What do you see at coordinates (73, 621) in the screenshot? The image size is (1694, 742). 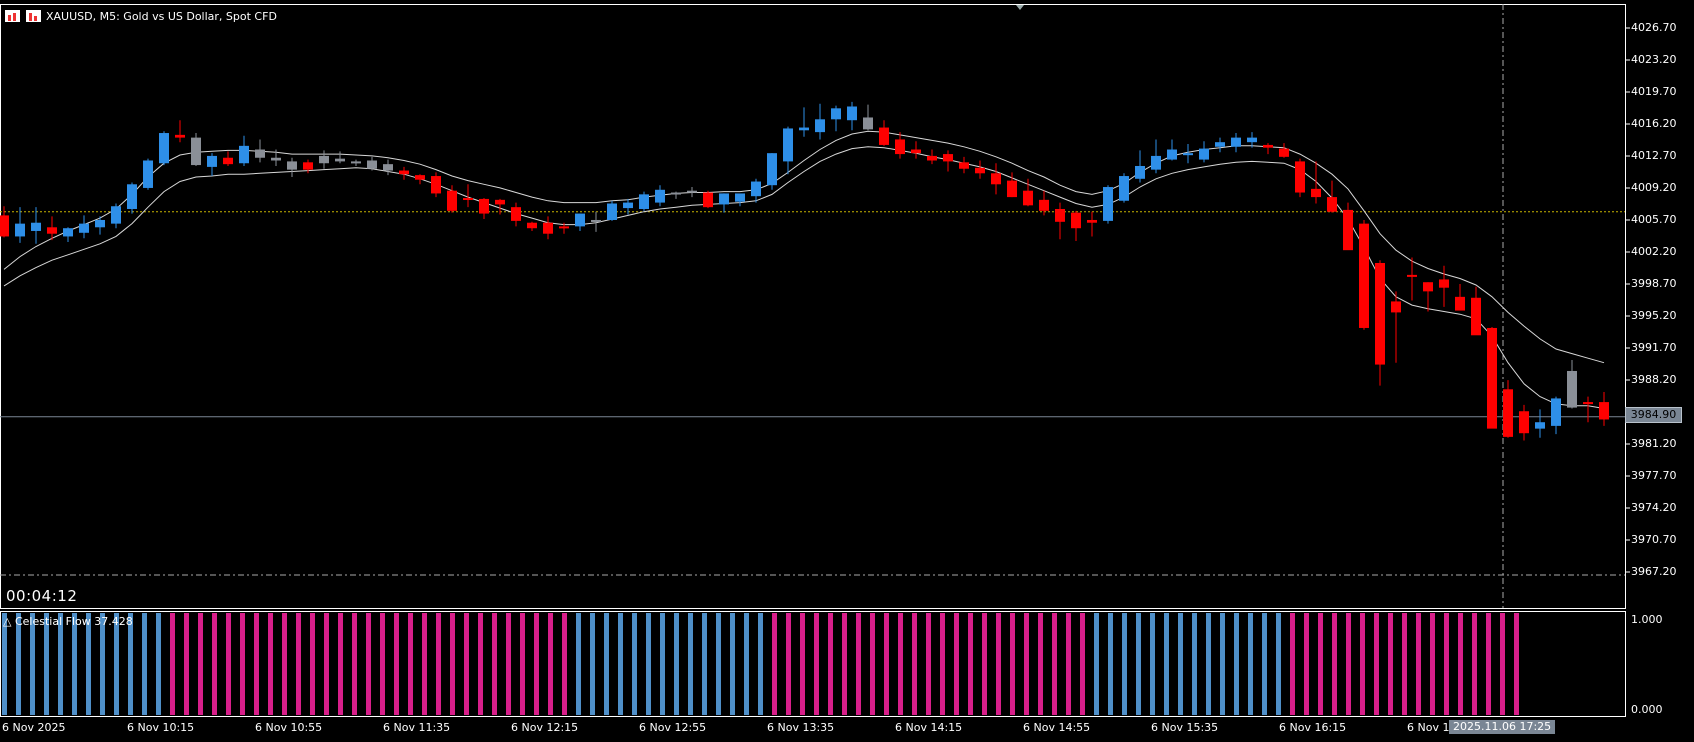 I see `indicator-name: Celestial Flow 37.428` at bounding box center [73, 621].